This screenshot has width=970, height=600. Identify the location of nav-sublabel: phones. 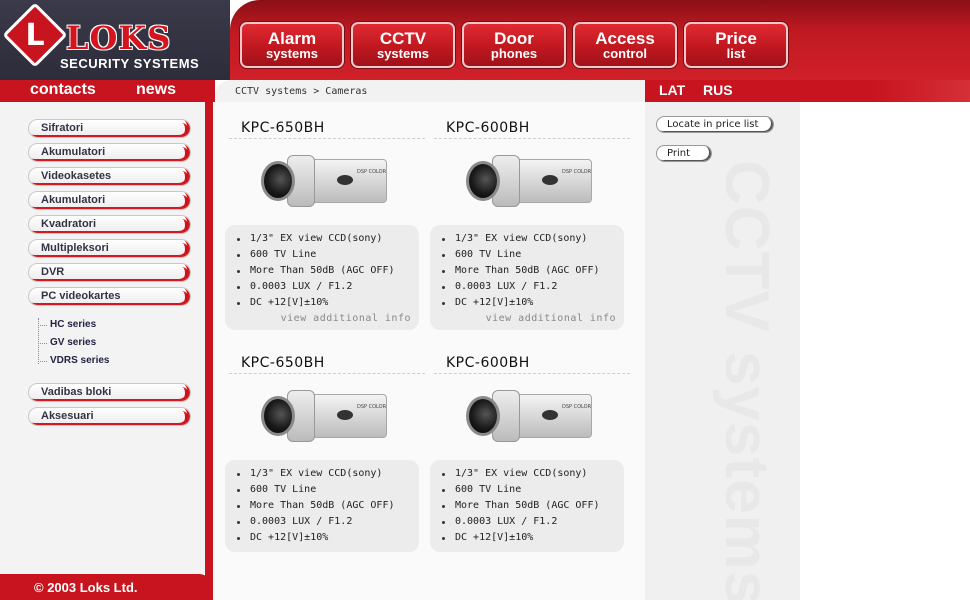
(514, 53).